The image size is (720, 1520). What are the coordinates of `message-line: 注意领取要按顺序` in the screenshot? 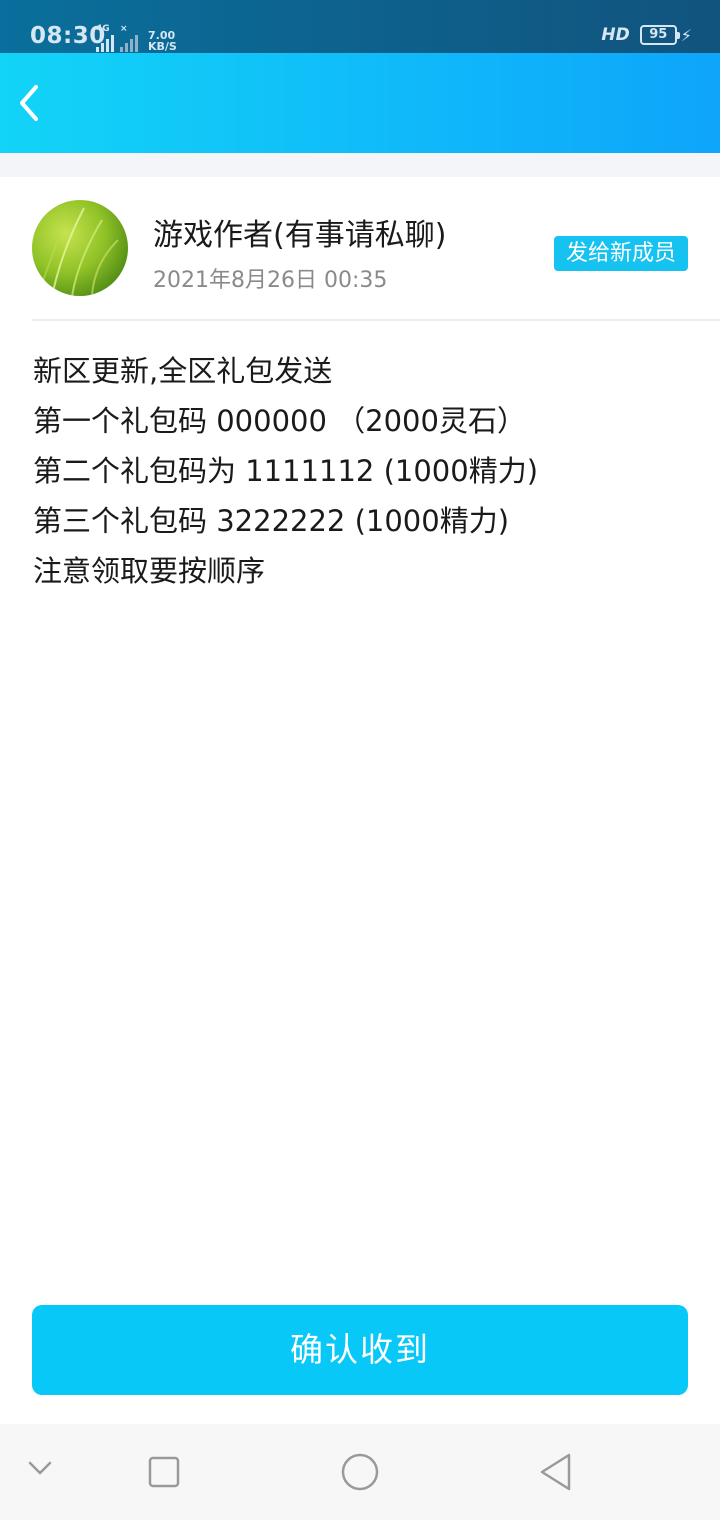 It's located at (149, 571).